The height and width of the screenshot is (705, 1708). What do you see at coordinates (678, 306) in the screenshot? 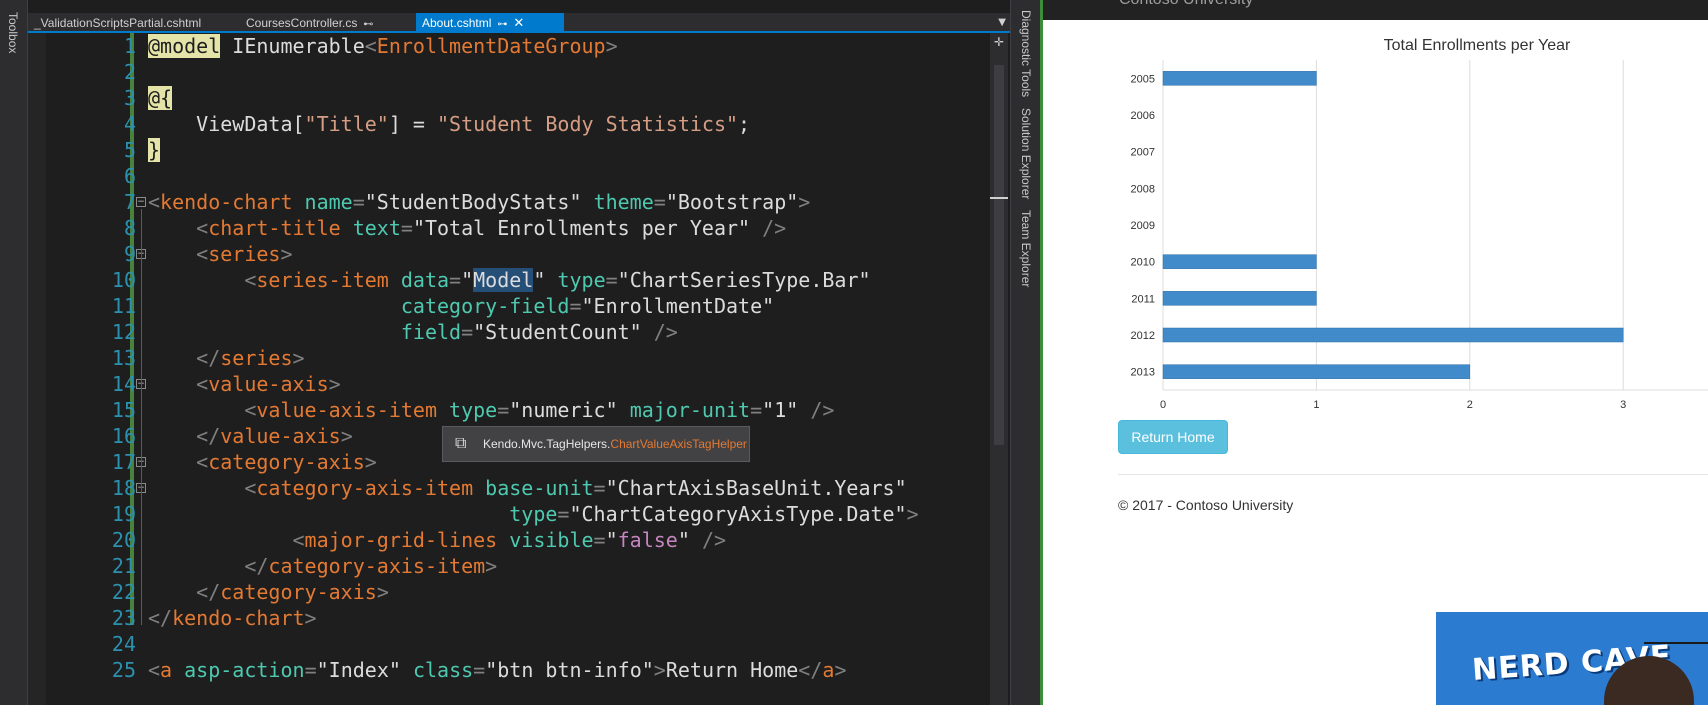
I see `code-token: "EnrollmentDate"` at bounding box center [678, 306].